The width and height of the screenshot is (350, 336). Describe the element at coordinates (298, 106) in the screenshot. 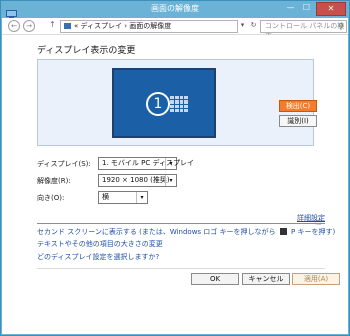

I see `detect-button: 検出(C)` at that location.